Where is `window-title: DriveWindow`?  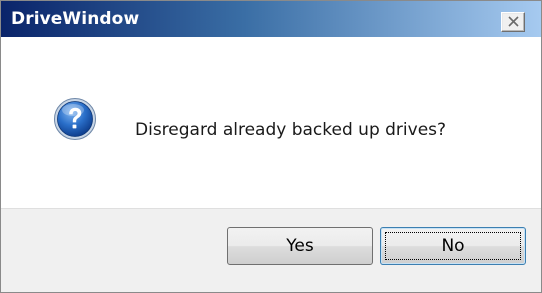 window-title: DriveWindow is located at coordinates (75, 19).